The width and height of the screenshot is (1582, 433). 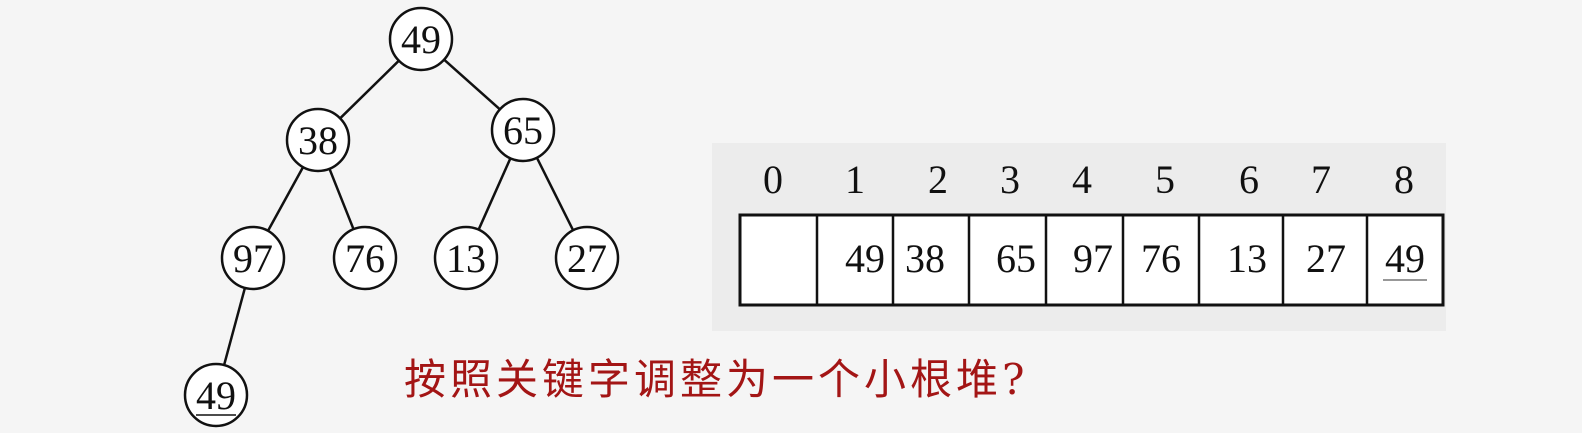 I want to click on array-cell-value: 38, so click(x=925, y=258).